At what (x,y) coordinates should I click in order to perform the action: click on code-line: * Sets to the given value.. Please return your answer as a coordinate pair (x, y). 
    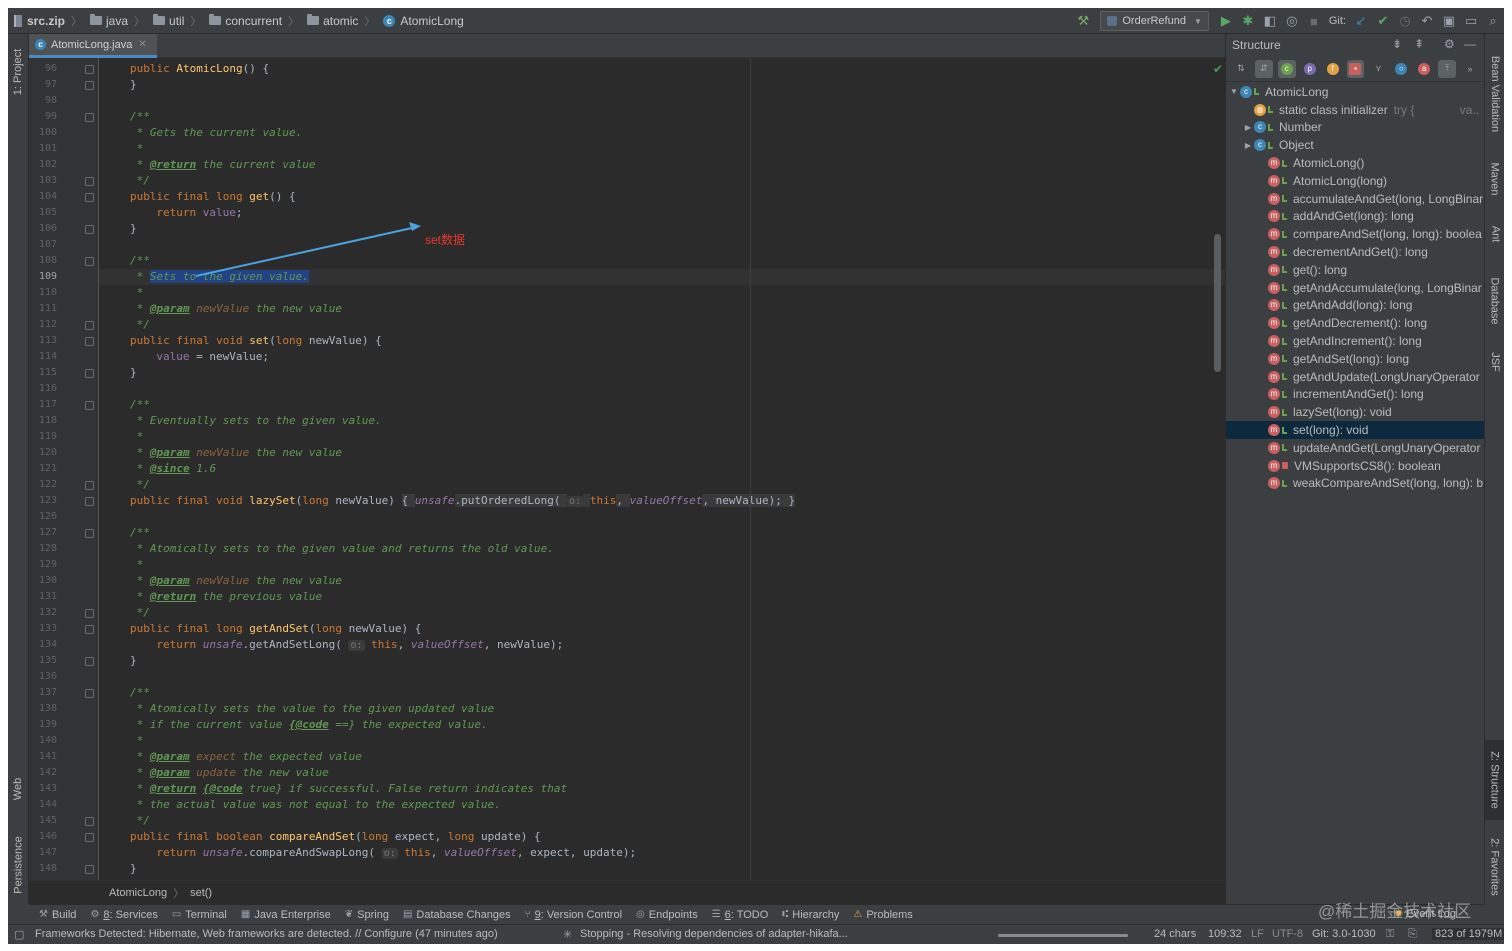
    Looking at the image, I should click on (662, 277).